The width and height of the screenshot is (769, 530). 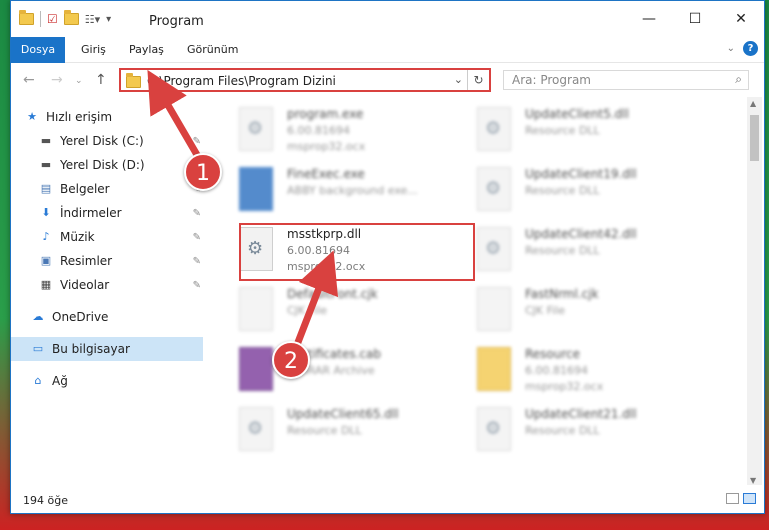 I want to click on step-1-badge: 1, so click(x=203, y=172).